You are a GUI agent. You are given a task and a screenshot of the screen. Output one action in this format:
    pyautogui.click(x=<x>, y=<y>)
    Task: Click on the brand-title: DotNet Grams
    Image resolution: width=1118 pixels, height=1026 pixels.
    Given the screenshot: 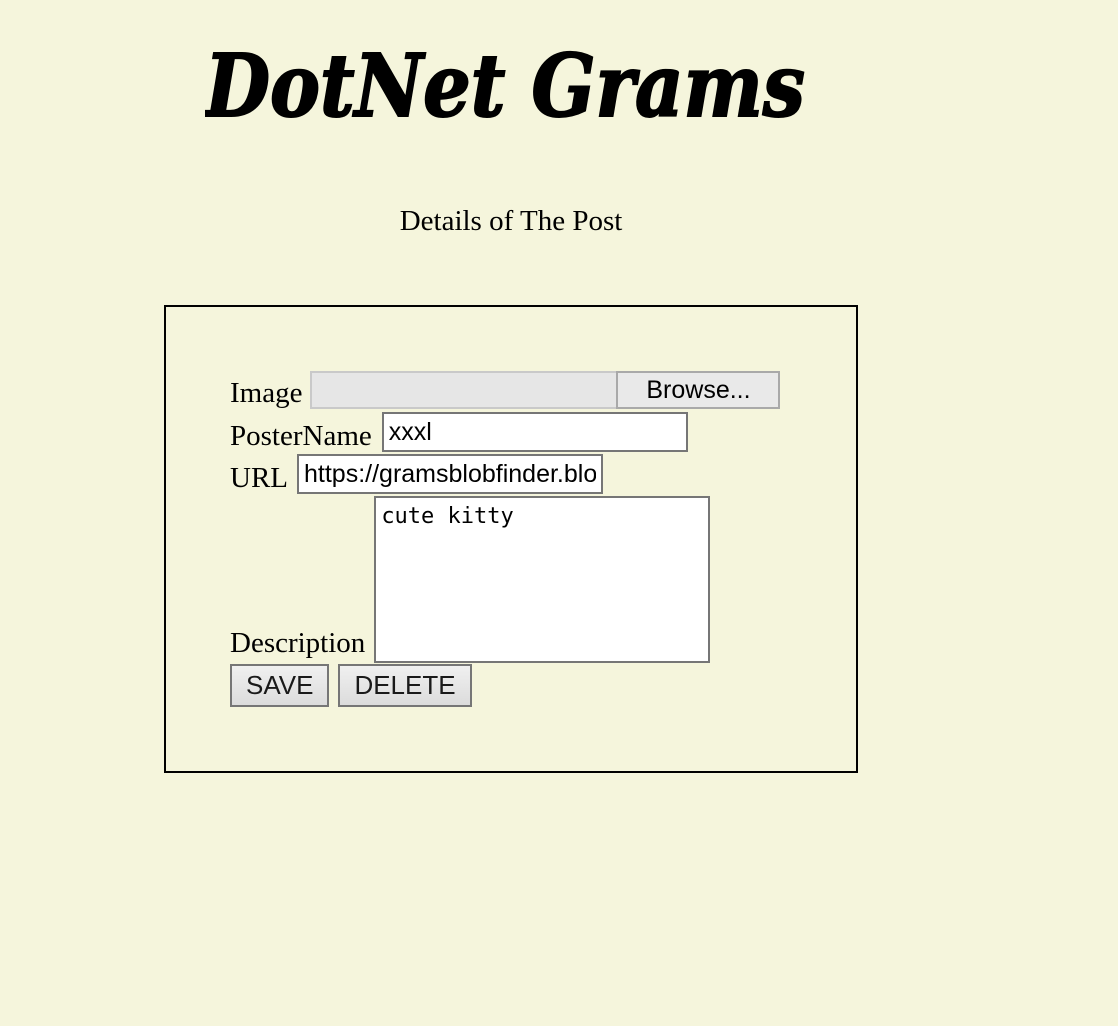 What is the action you would take?
    pyautogui.click(x=505, y=86)
    